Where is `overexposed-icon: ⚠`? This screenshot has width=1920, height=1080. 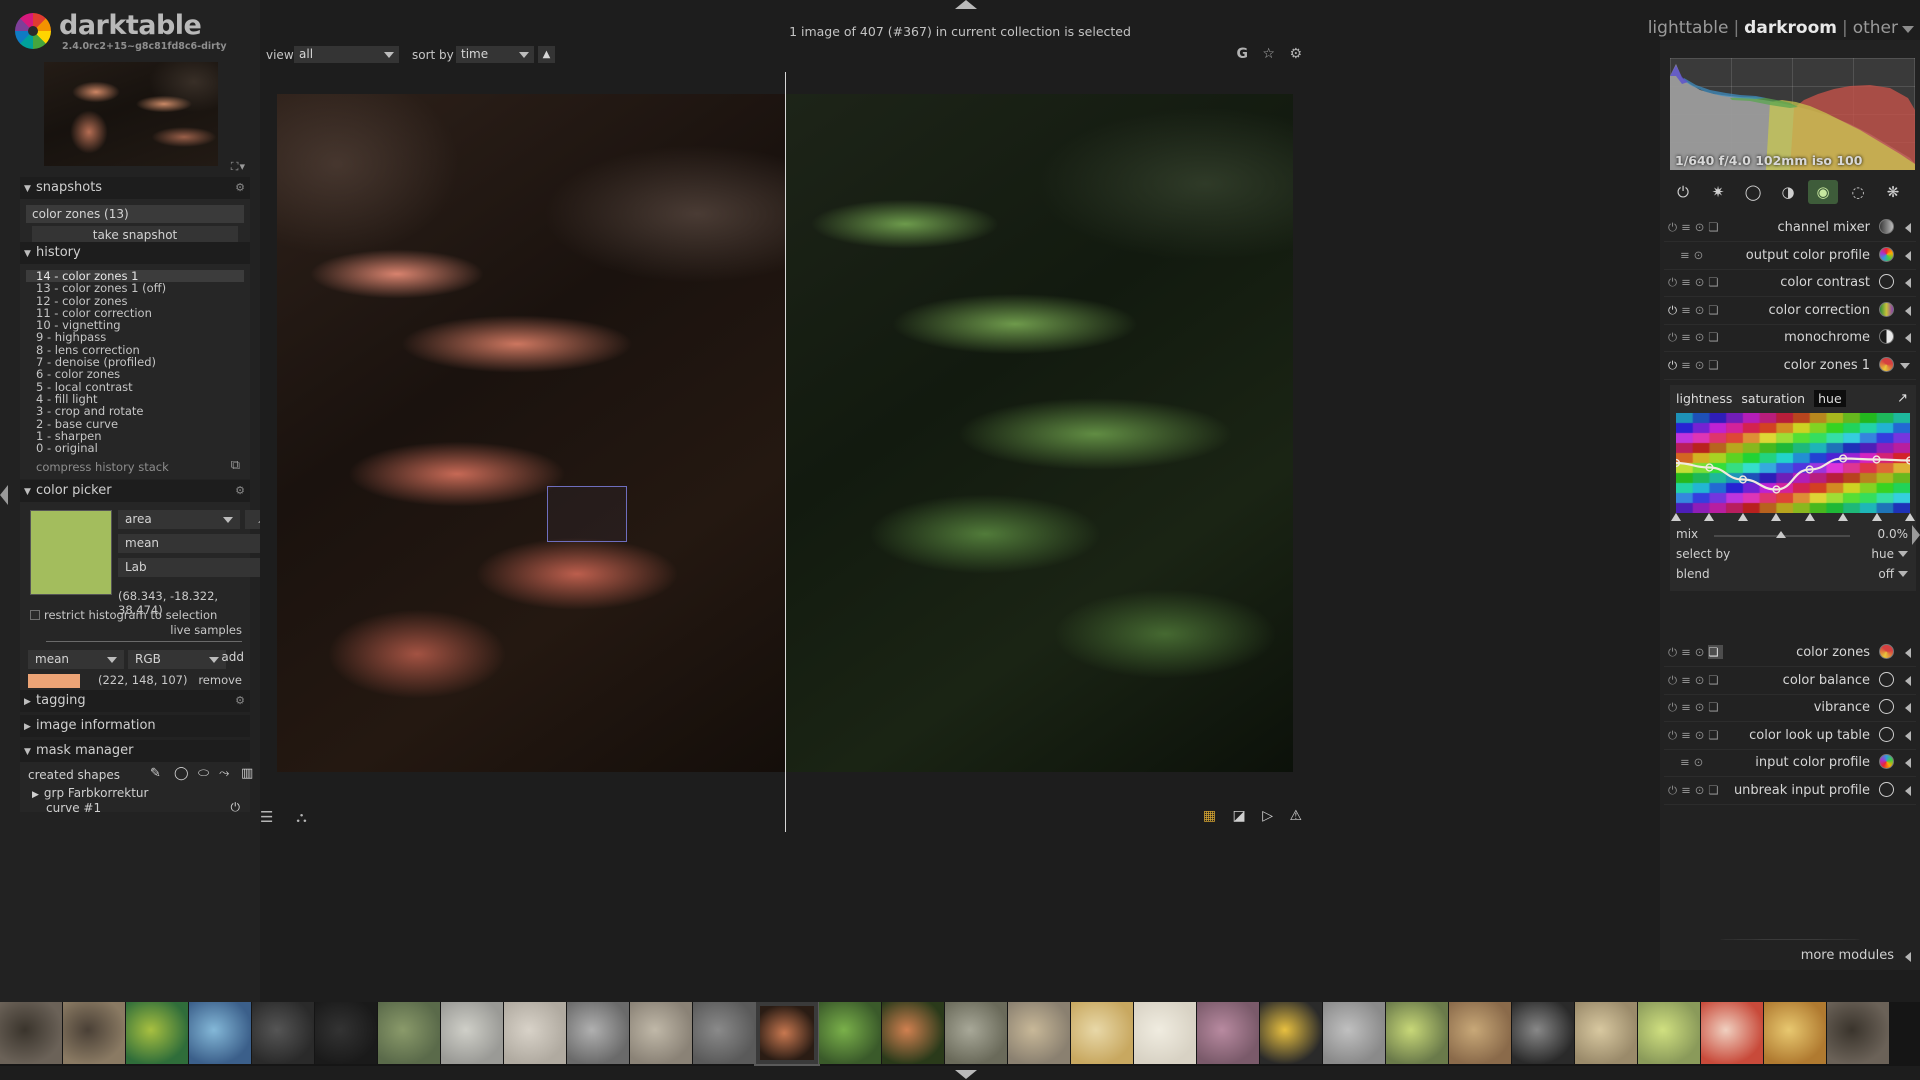 overexposed-icon: ⚠ is located at coordinates (1295, 816).